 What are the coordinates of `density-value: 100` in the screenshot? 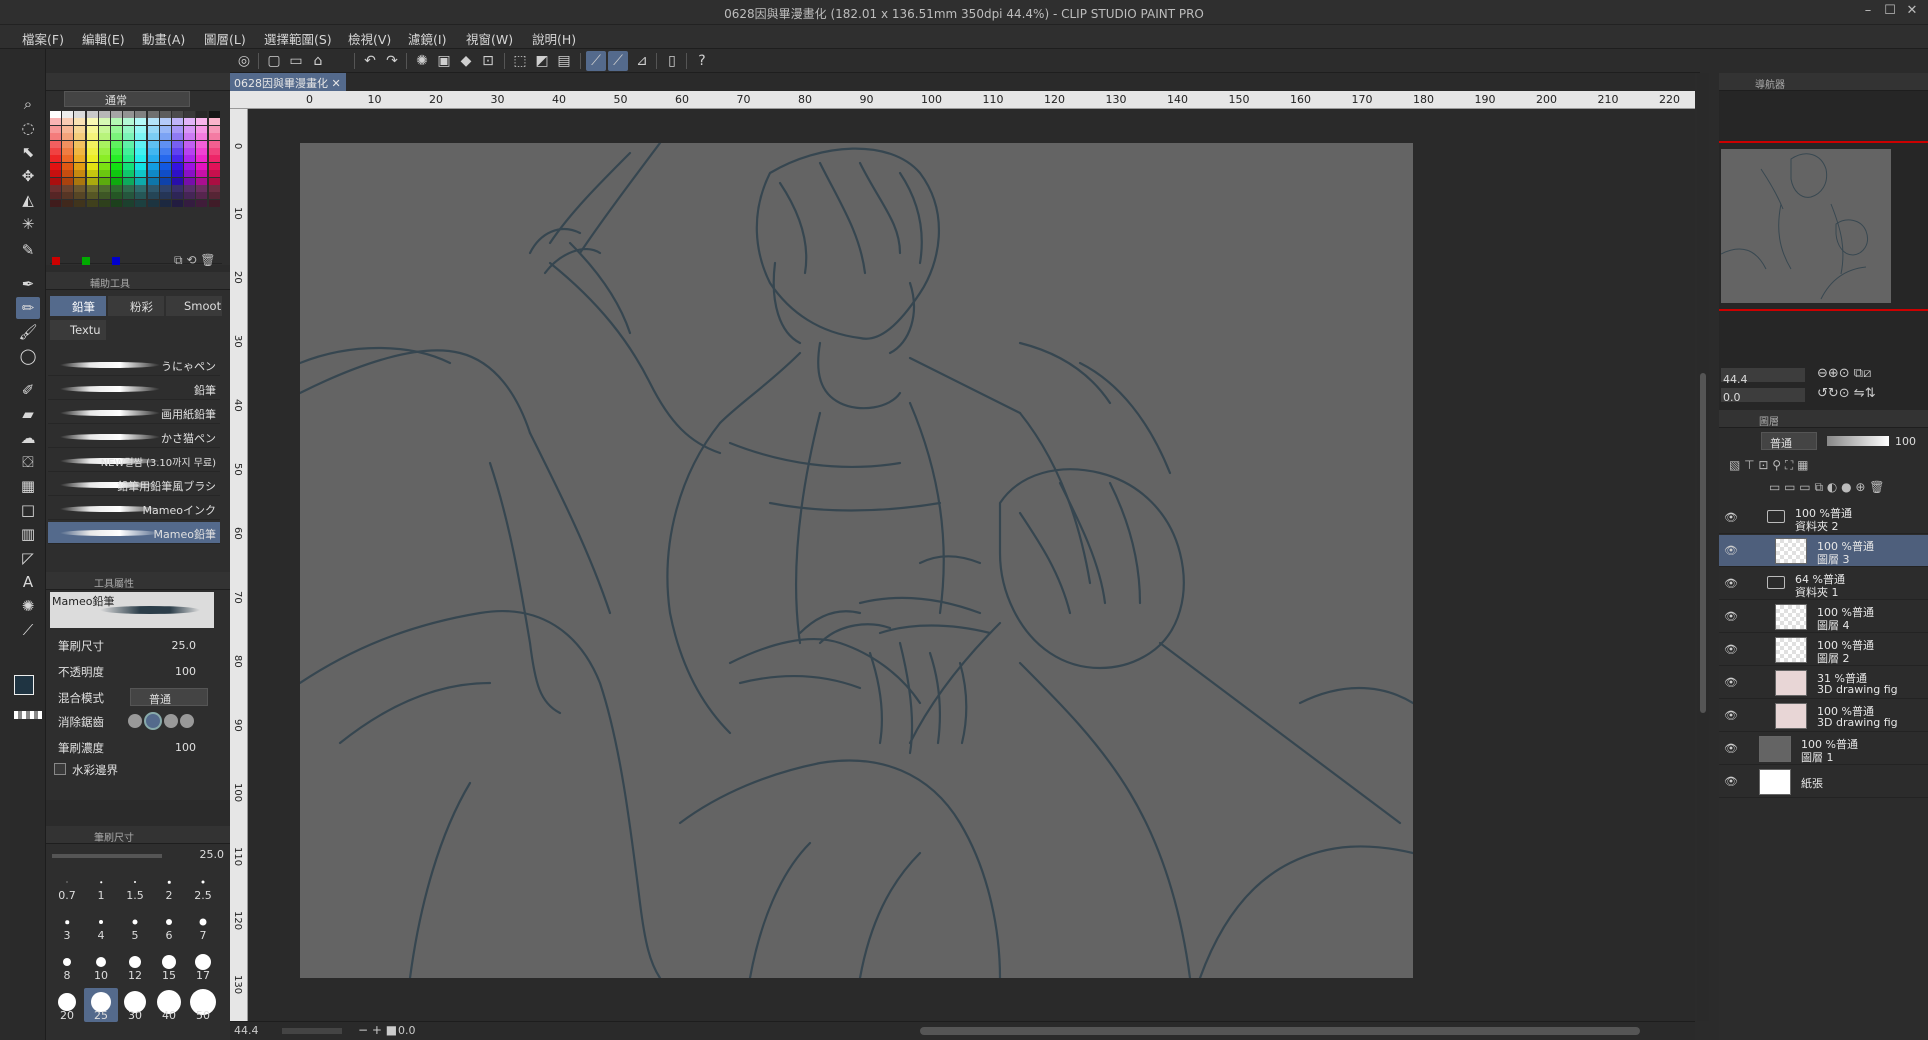 It's located at (185, 747).